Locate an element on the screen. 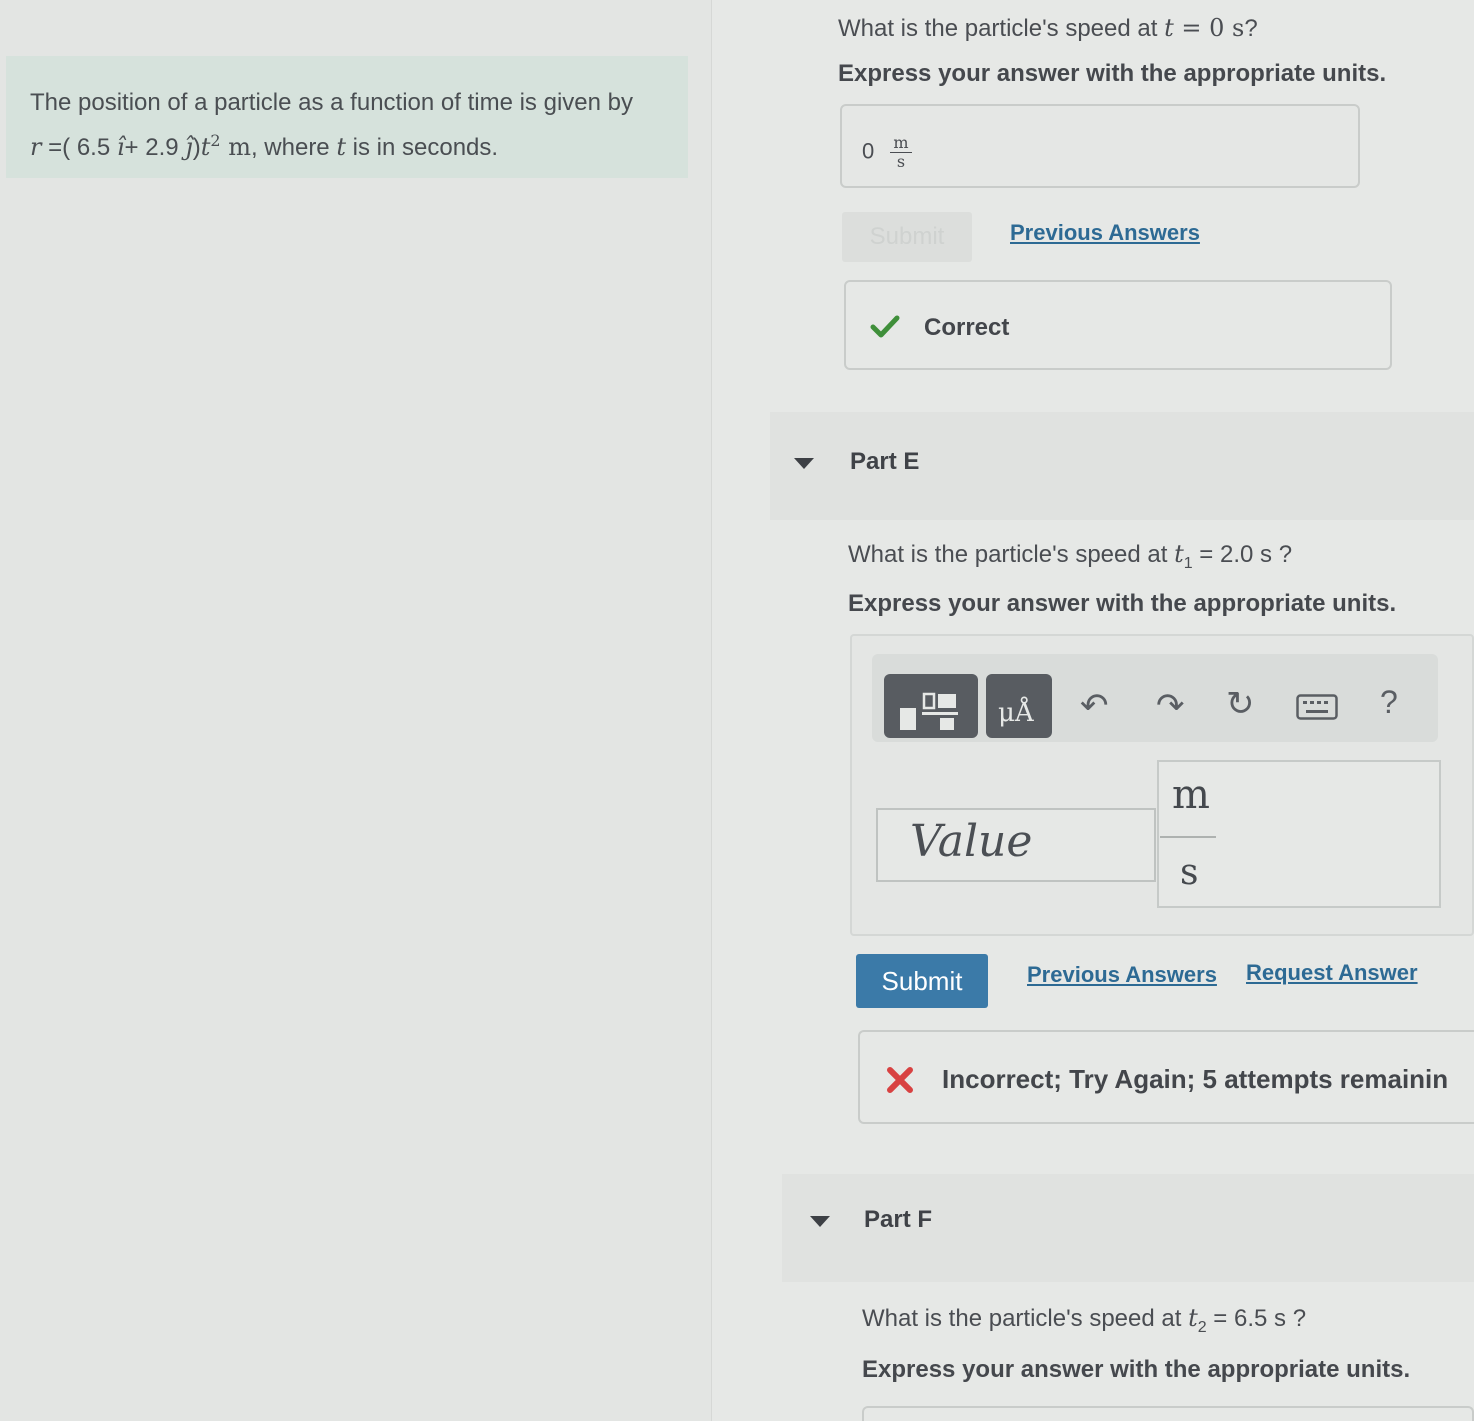 This screenshot has height=1421, width=1474. unit-vector-j: ĵ is located at coordinates (189, 147).